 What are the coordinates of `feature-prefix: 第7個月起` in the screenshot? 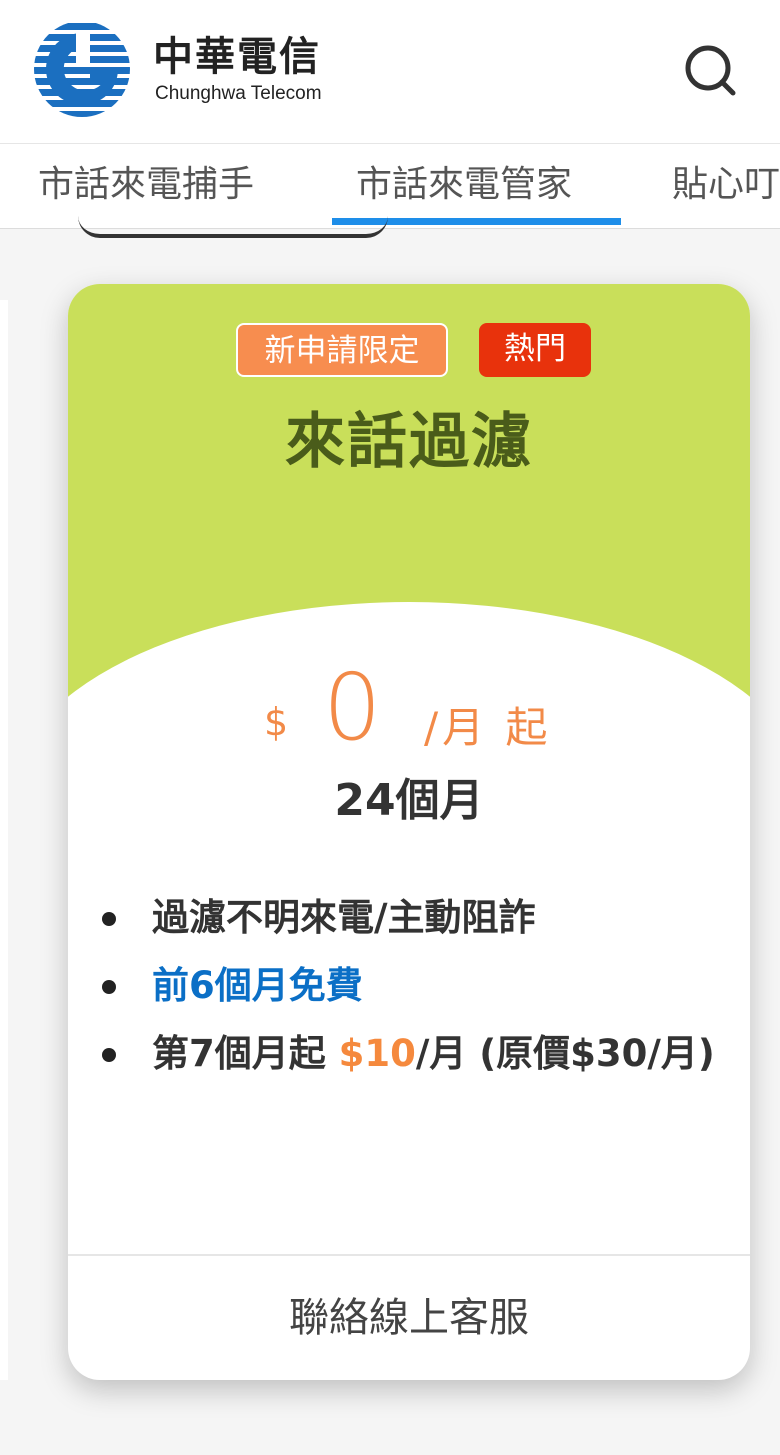 It's located at (245, 1053).